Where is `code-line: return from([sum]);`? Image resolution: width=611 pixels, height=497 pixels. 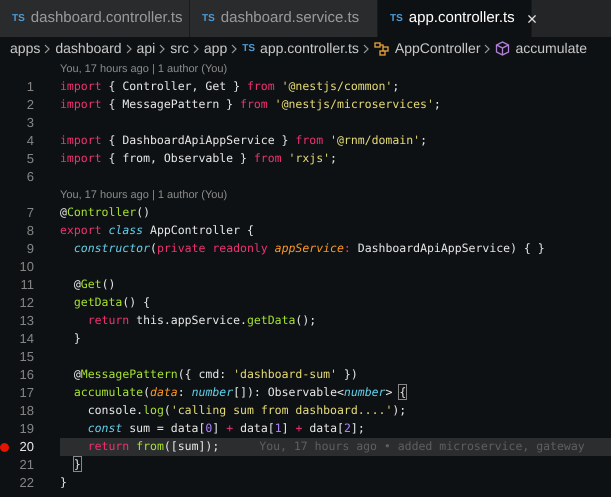
code-line: return from([sum]); is located at coordinates (153, 447).